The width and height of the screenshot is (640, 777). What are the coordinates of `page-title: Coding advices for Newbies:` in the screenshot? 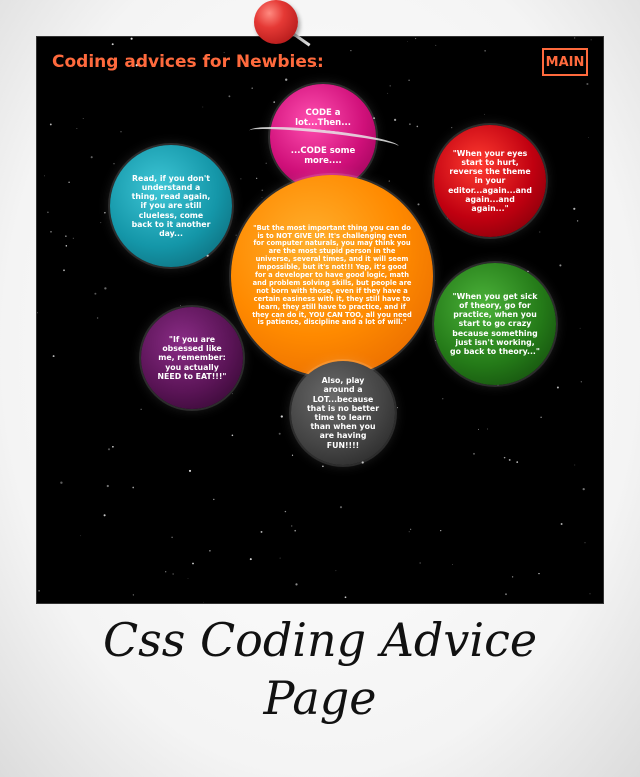 It's located at (188, 62).